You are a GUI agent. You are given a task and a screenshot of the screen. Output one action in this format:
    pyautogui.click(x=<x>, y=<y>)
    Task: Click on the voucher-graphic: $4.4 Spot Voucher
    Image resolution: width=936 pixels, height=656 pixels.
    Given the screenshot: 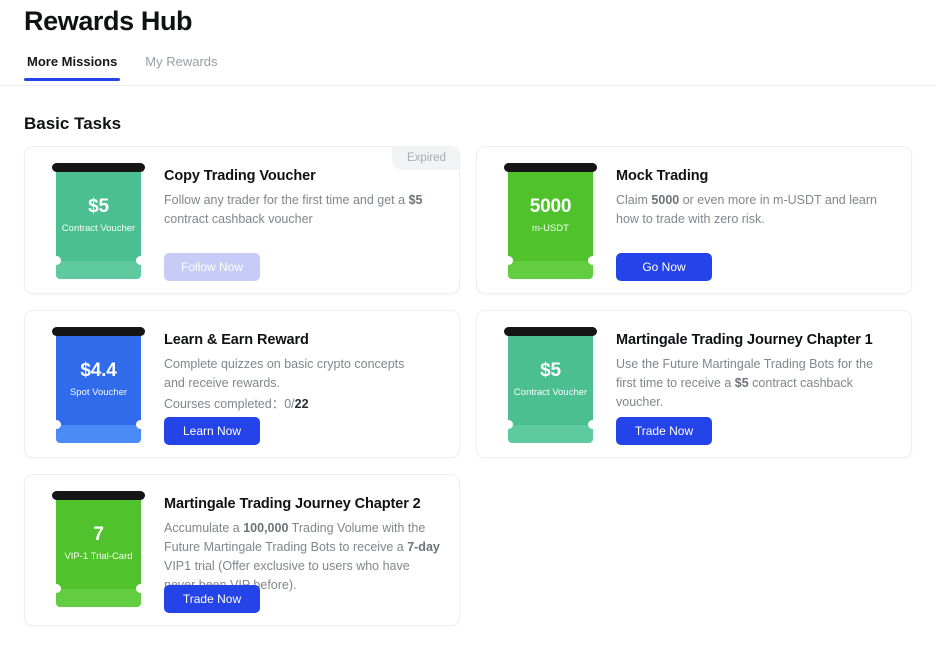 What is the action you would take?
    pyautogui.click(x=98, y=385)
    